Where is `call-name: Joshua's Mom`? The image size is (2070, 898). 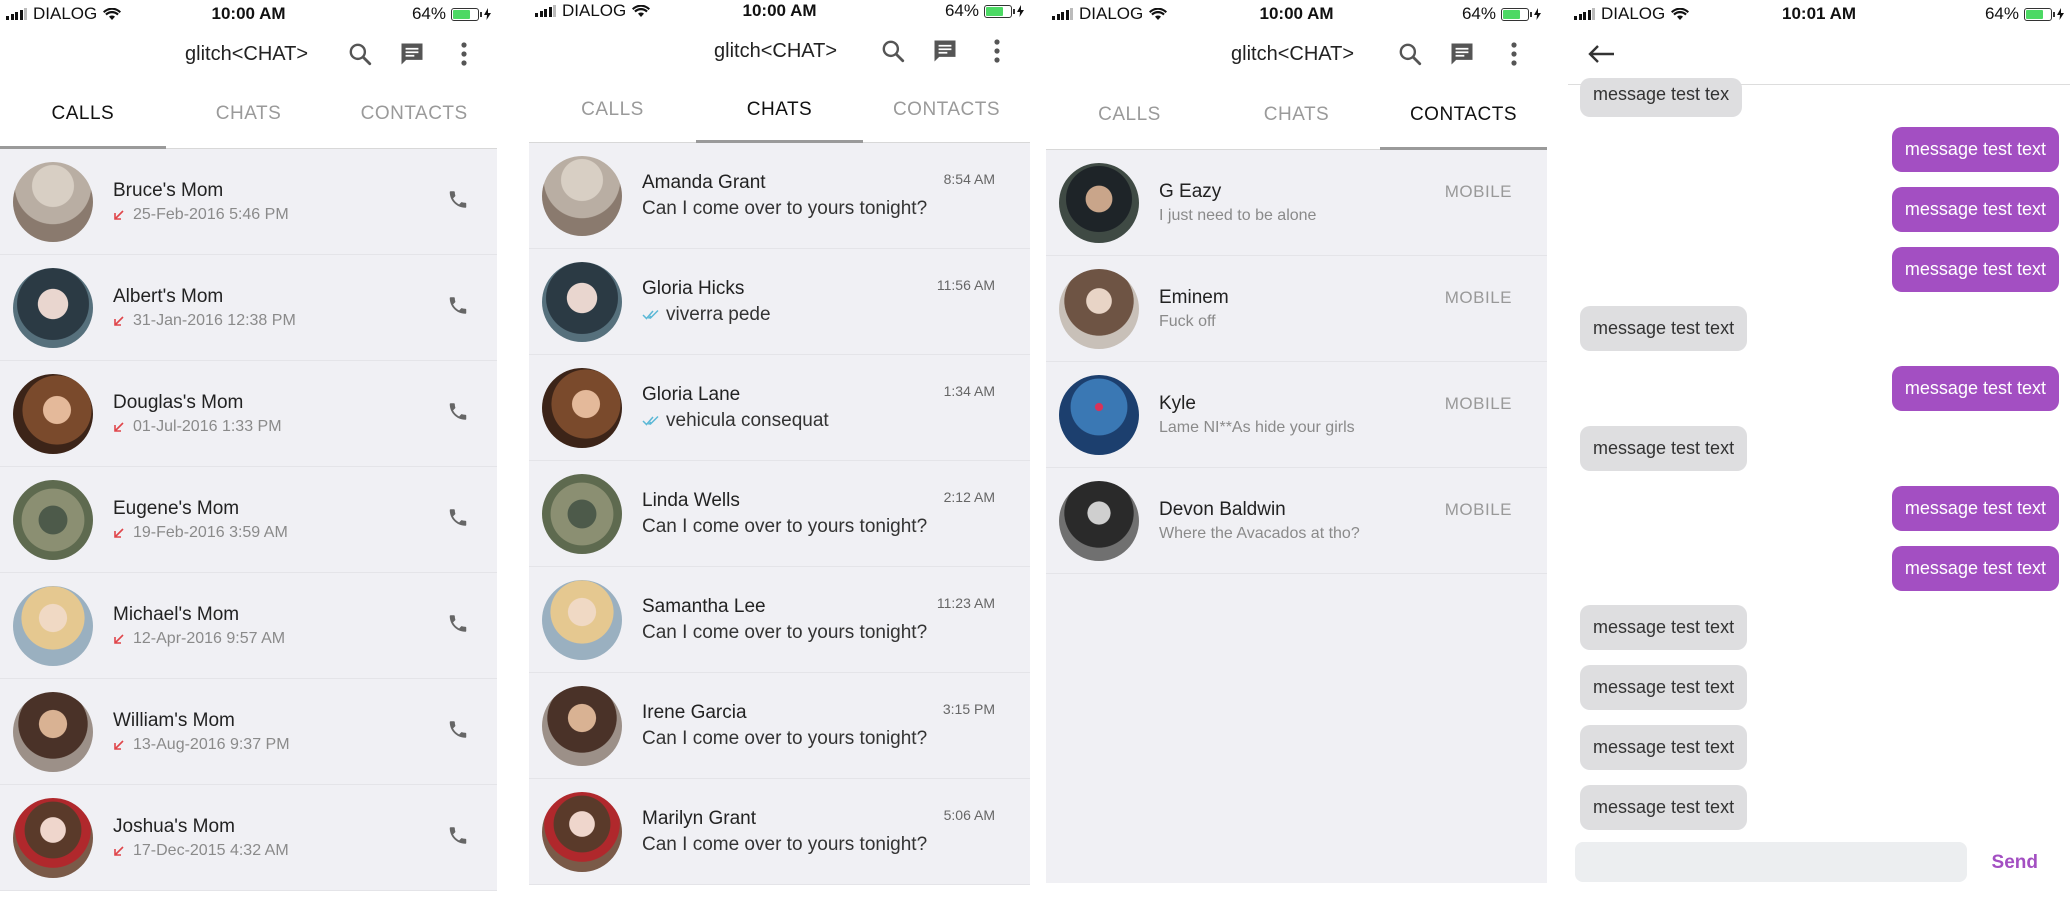
call-name: Joshua's Mom is located at coordinates (174, 826).